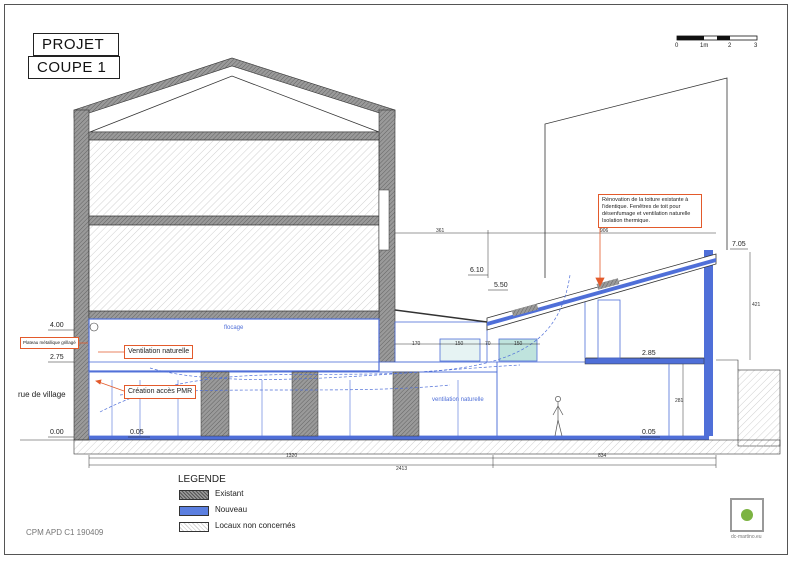 This screenshot has width=794, height=561. Describe the element at coordinates (202, 479) in the screenshot. I see `legend-title: LEGENDE` at that location.